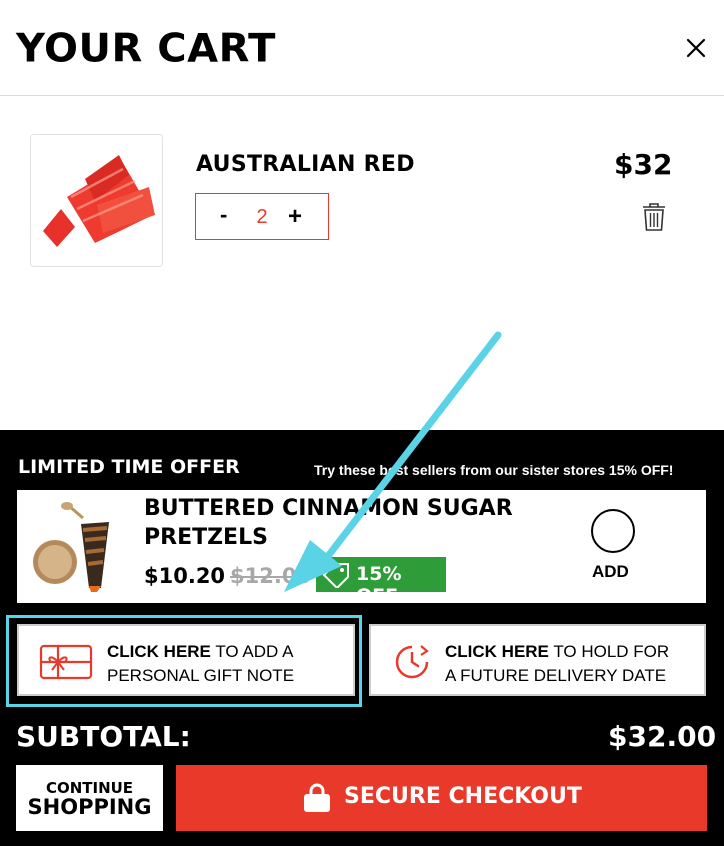 The image size is (724, 846). Describe the element at coordinates (223, 215) in the screenshot. I see `decrease-quantity-button: -` at that location.